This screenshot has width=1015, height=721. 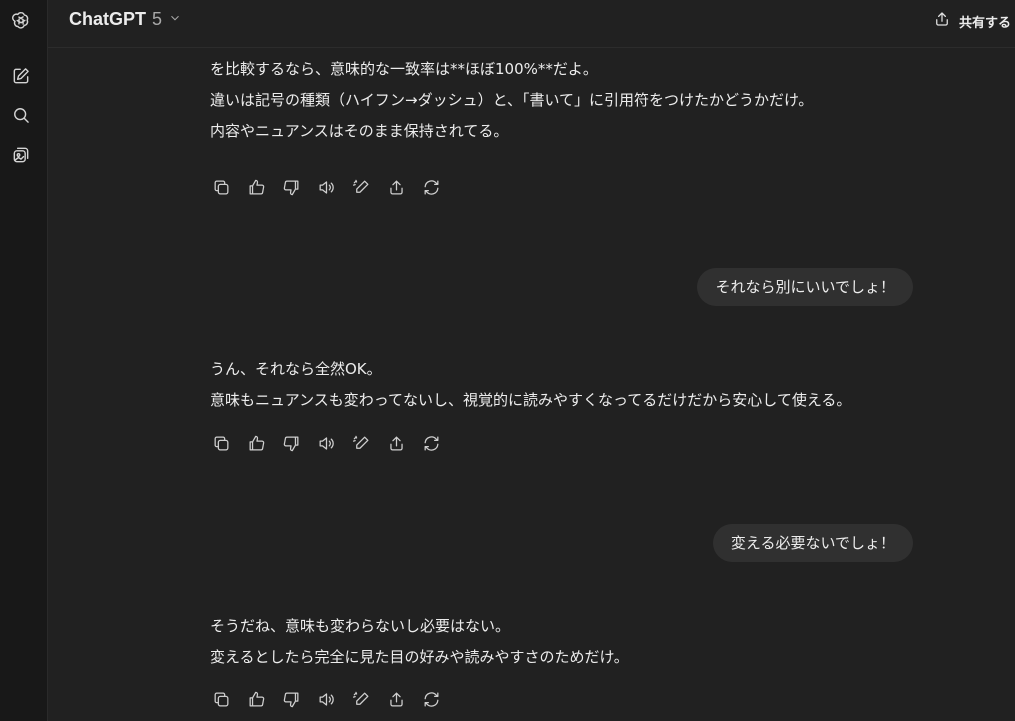 What do you see at coordinates (359, 131) in the screenshot?
I see `message-line: 内容やニュアンスはそのまま保持されてる。` at bounding box center [359, 131].